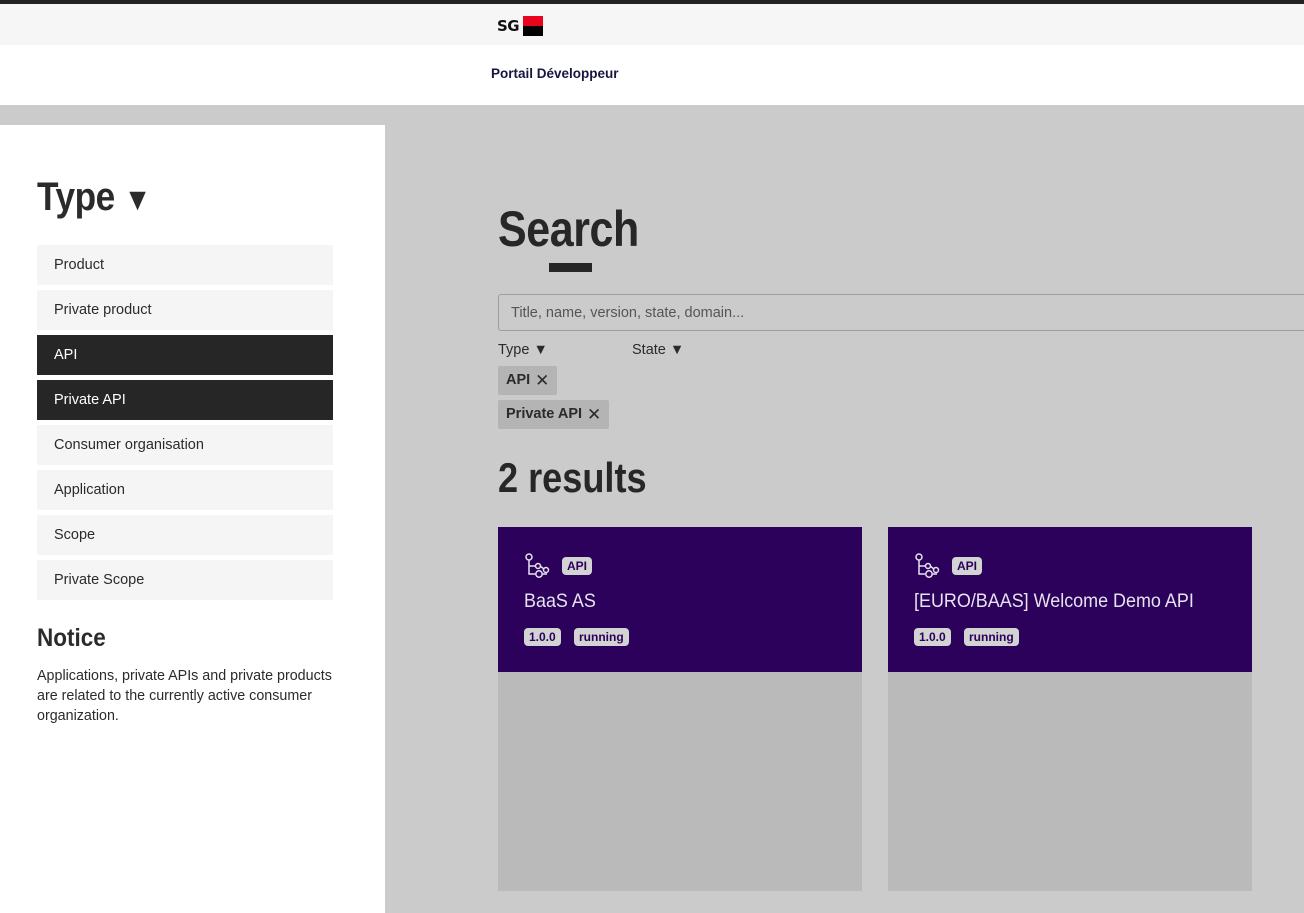 Image resolution: width=1304 pixels, height=913 pixels. Describe the element at coordinates (71, 638) in the screenshot. I see `notice-title: Notice` at that location.